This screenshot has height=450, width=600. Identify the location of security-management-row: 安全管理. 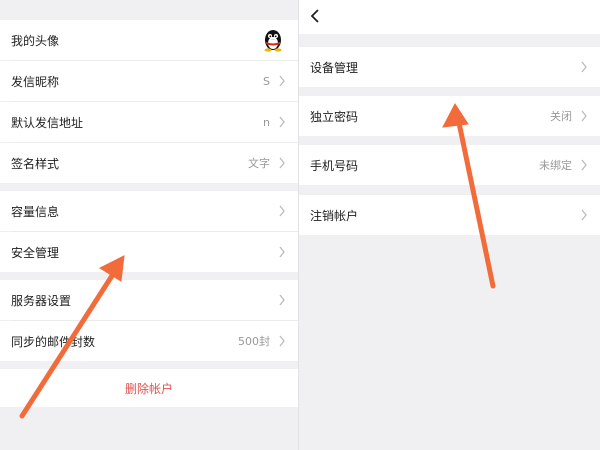
(149, 252).